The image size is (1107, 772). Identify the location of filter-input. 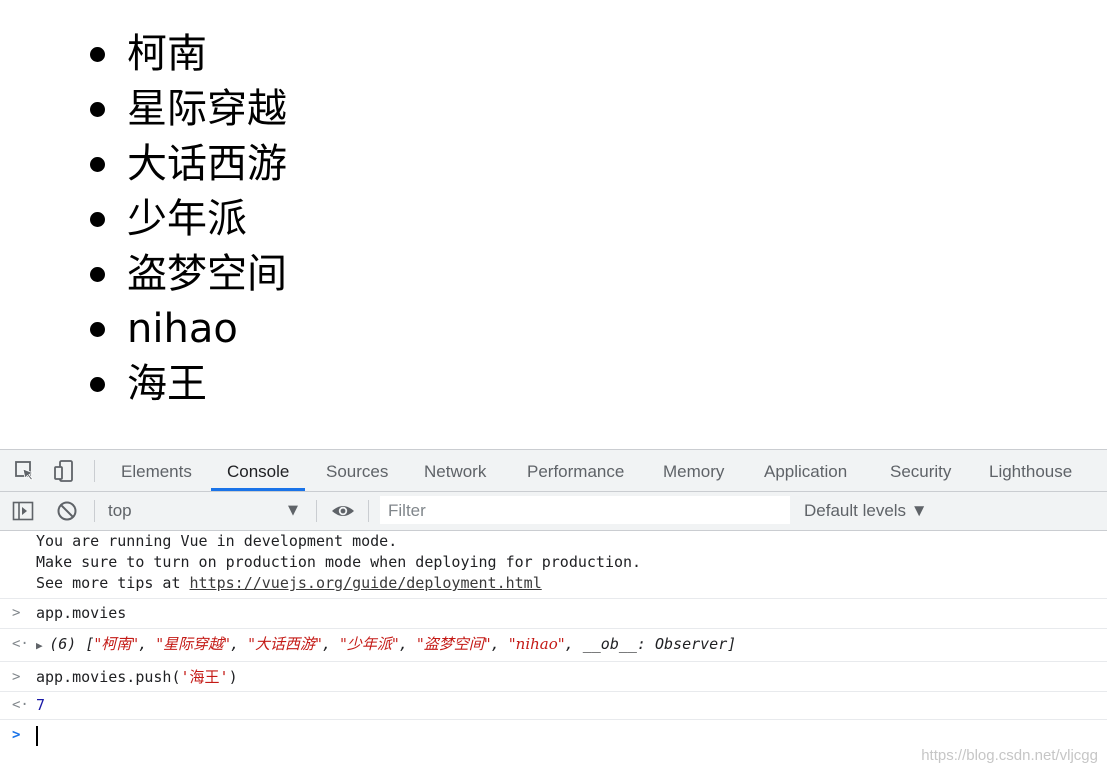
(585, 510).